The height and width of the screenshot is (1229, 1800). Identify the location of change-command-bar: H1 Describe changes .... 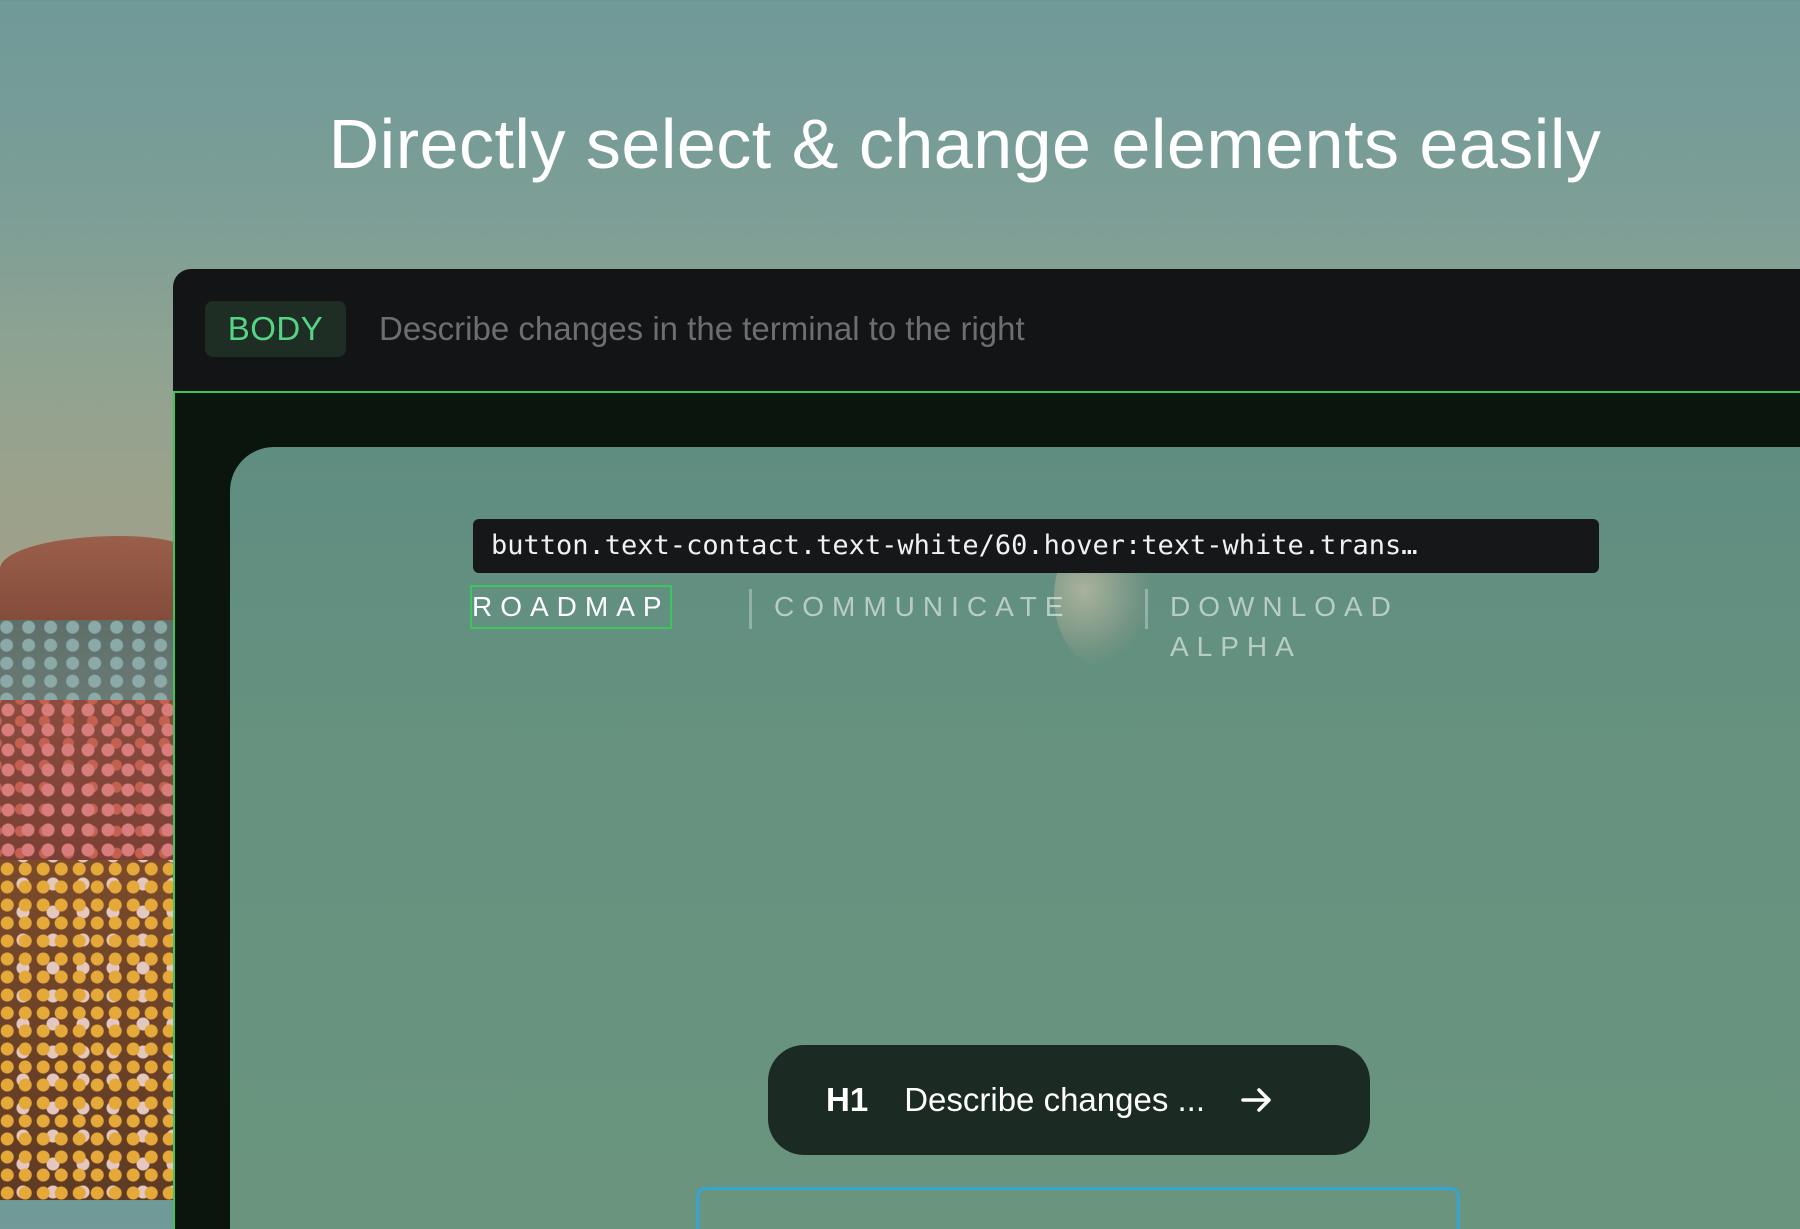
(1069, 1100).